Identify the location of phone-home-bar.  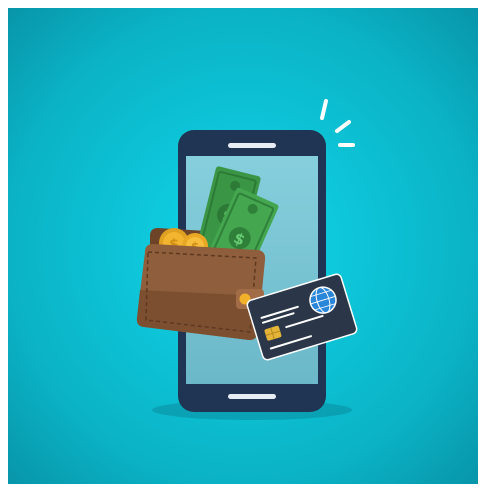
(252, 396).